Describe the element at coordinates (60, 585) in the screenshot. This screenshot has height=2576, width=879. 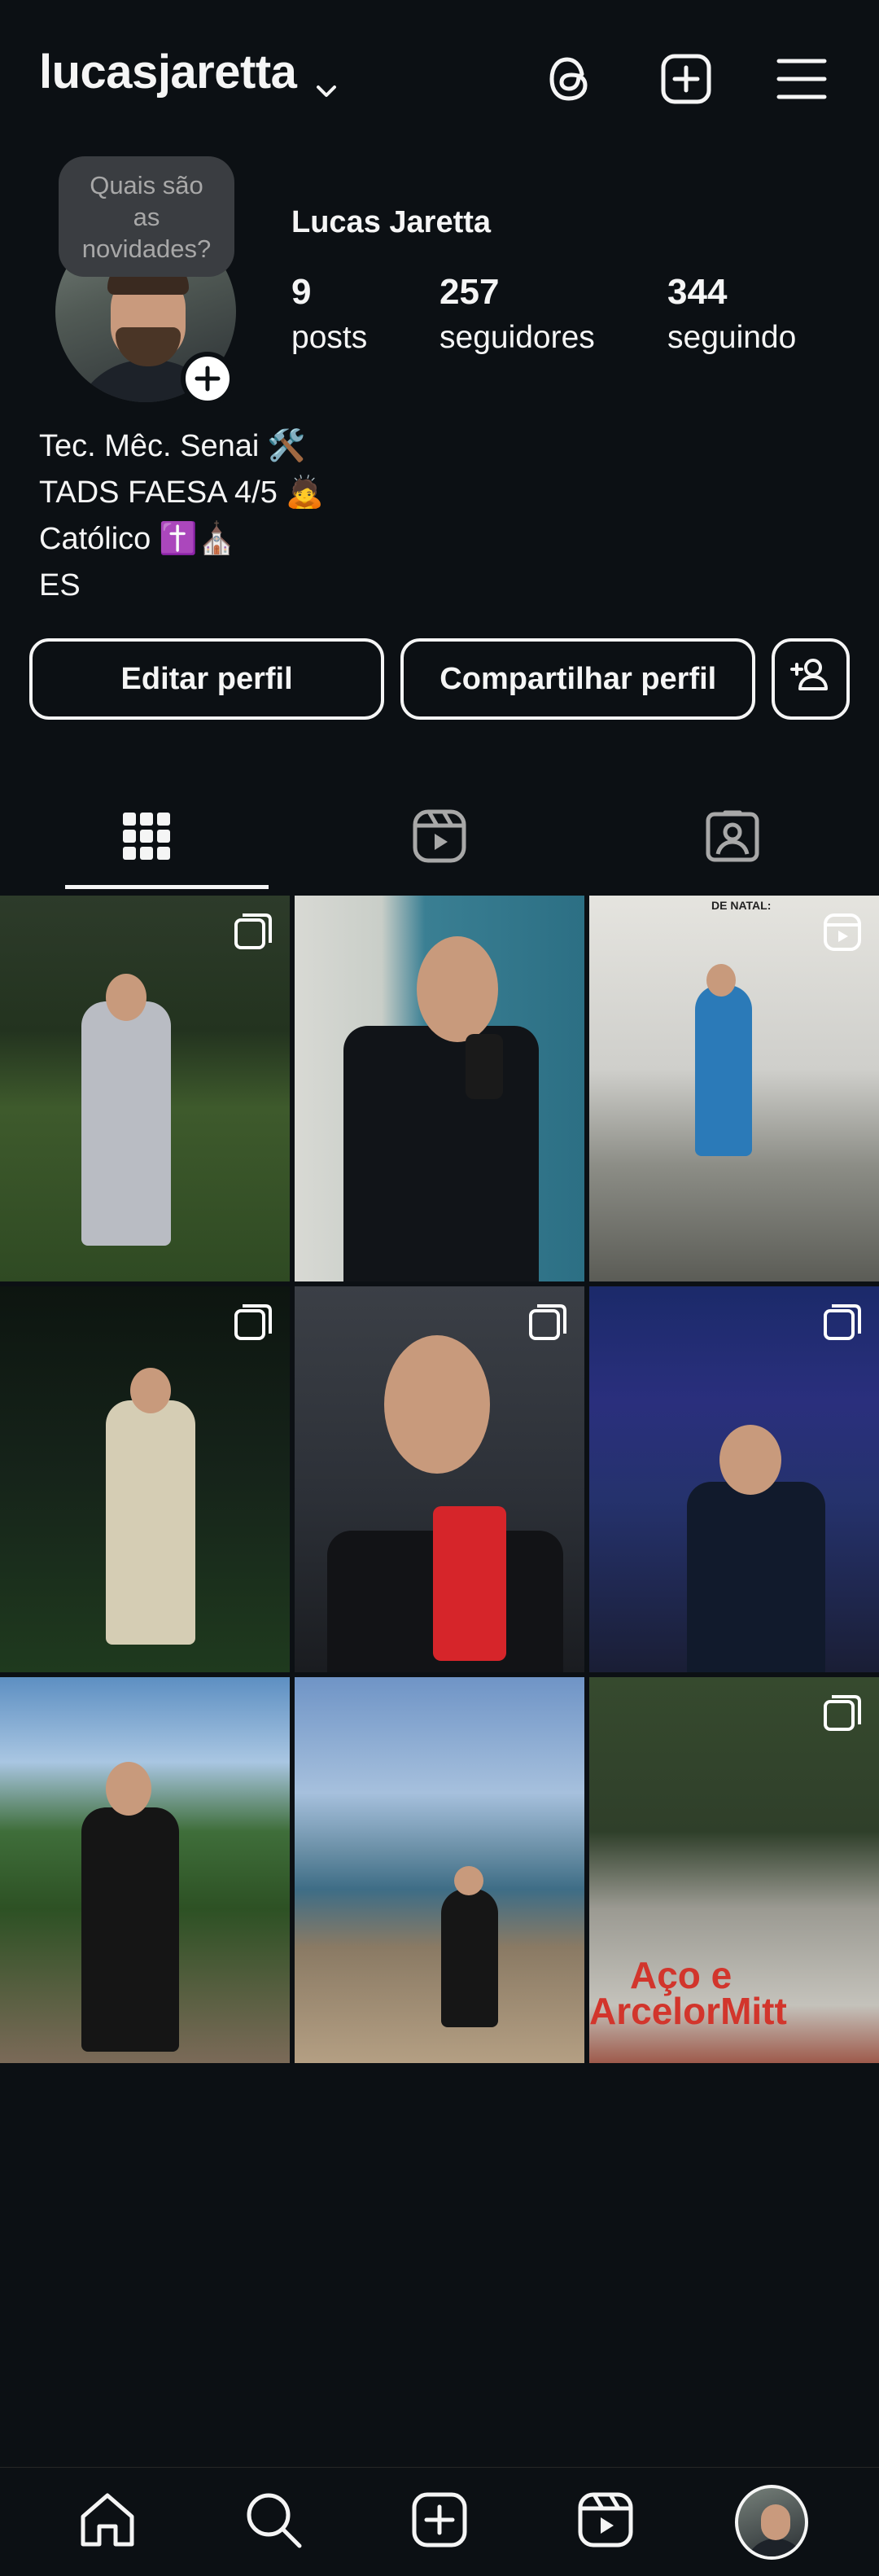
I see `bio-line: ES` at that location.